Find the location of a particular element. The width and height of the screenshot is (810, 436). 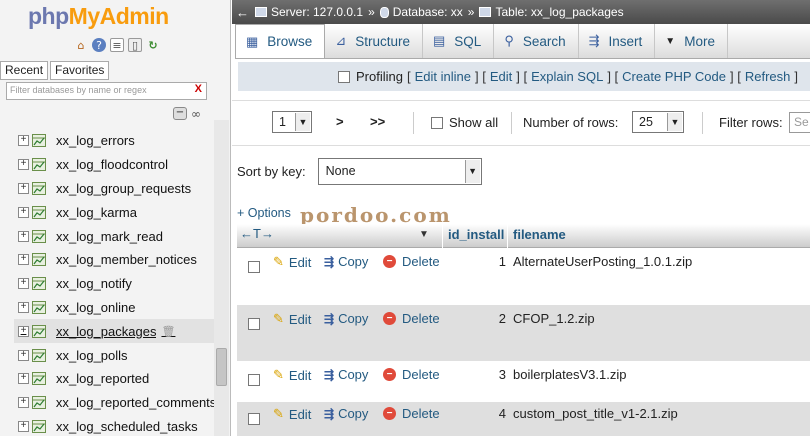

show-all-toggle: Show all is located at coordinates (464, 122).